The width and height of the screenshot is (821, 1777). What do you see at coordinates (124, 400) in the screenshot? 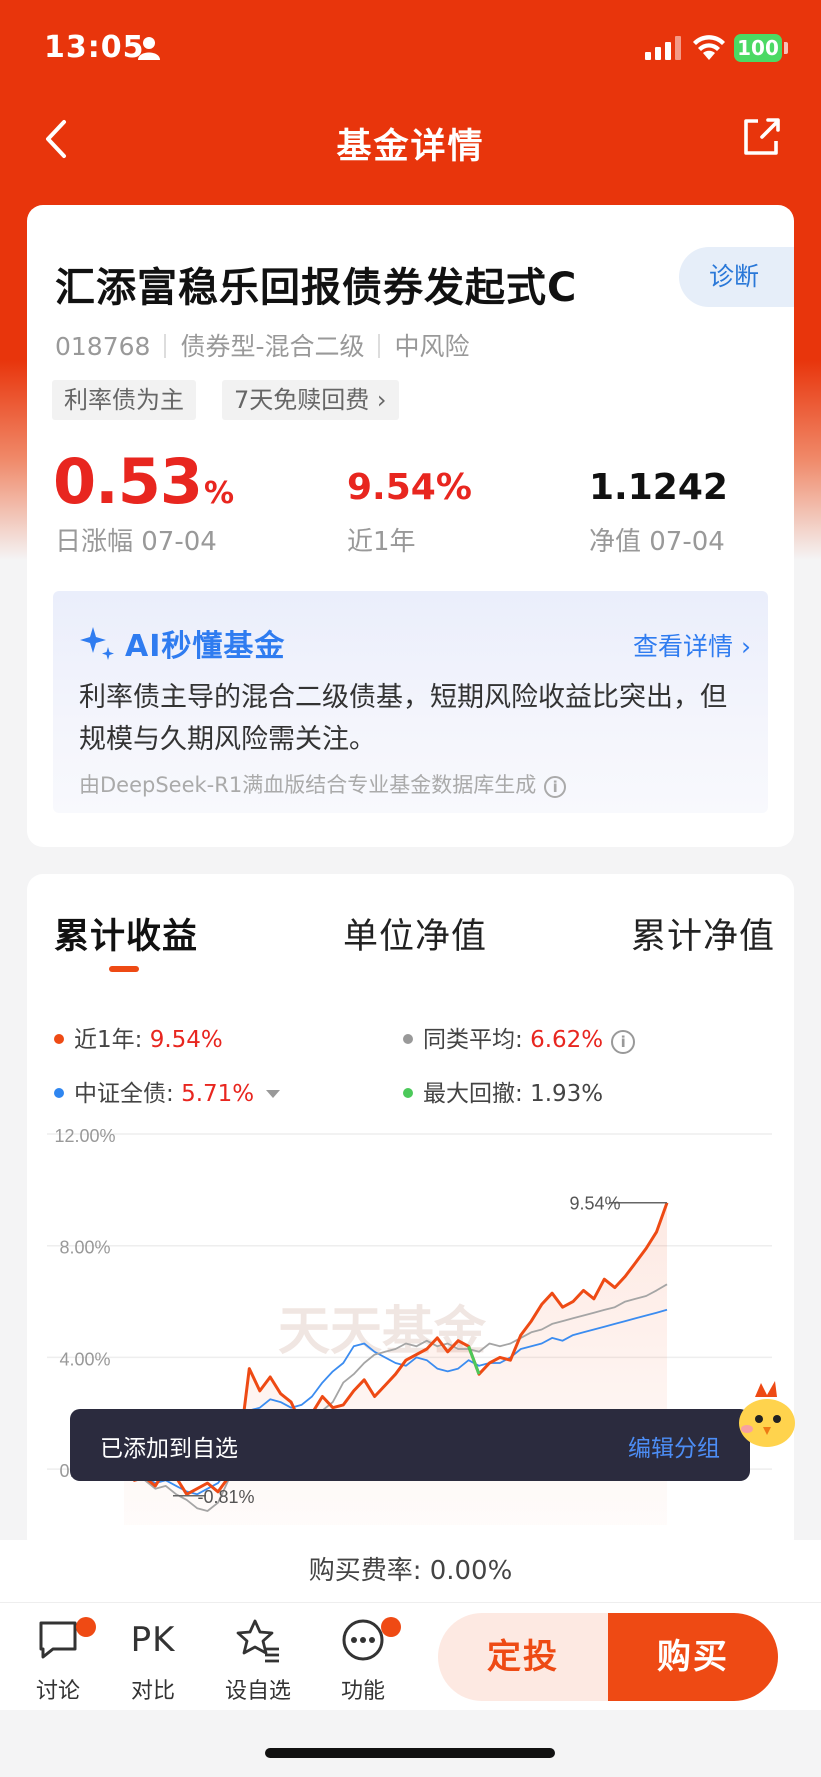
I see `tag-rate-bond: 利率债为主` at bounding box center [124, 400].